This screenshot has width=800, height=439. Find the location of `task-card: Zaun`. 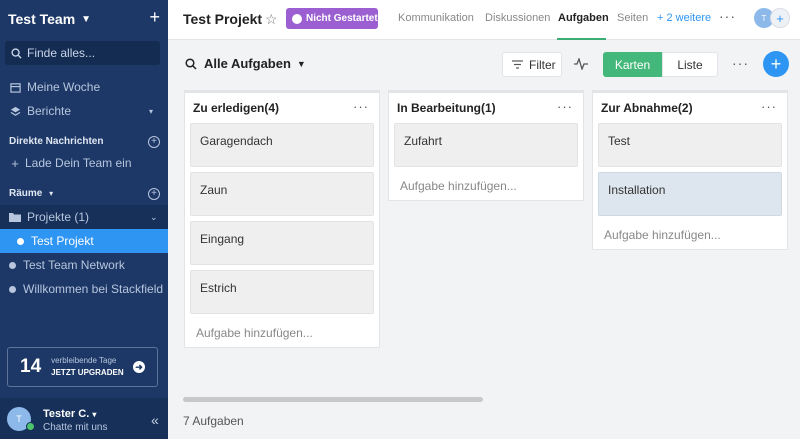

task-card: Zaun is located at coordinates (282, 194).